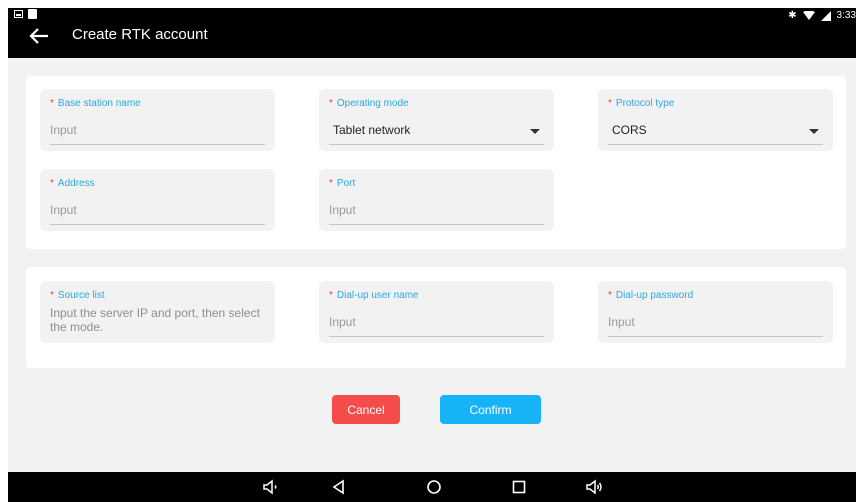 The width and height of the screenshot is (856, 502). What do you see at coordinates (641, 103) in the screenshot?
I see `protocol-type-label: * Protocol type` at bounding box center [641, 103].